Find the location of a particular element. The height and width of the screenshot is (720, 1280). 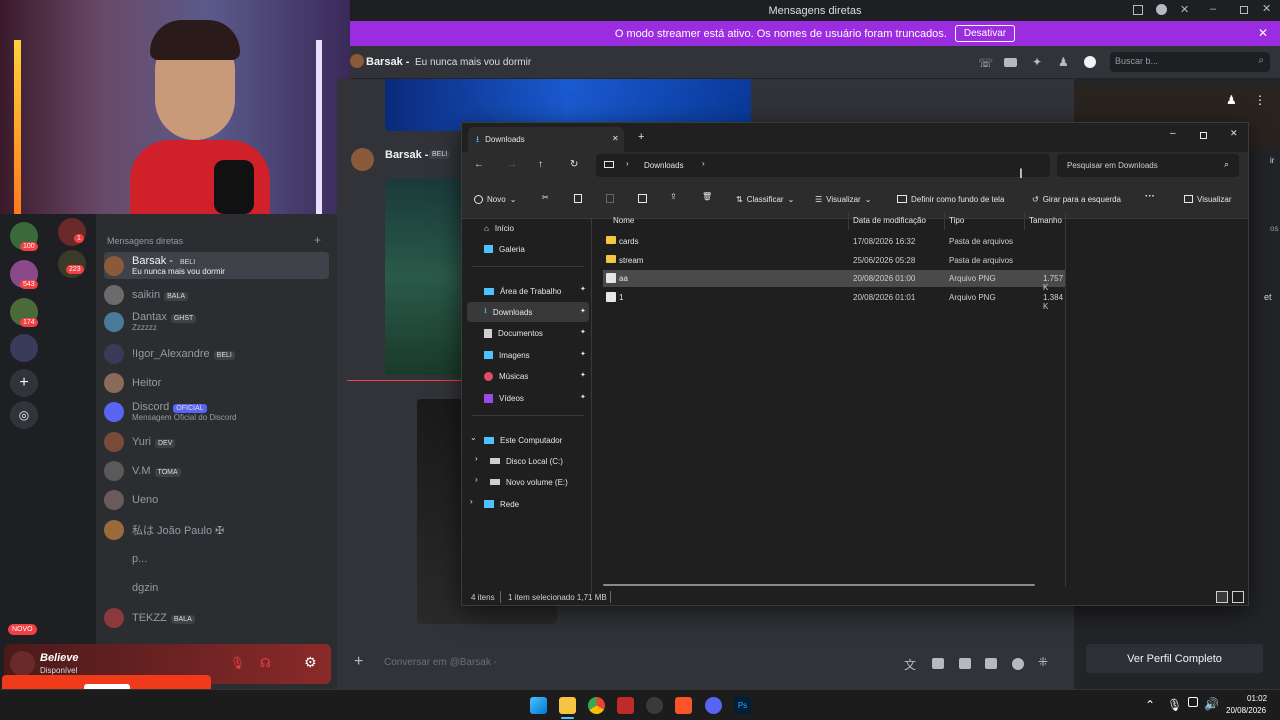

more-icon: ⋮ is located at coordinates (1260, 100).